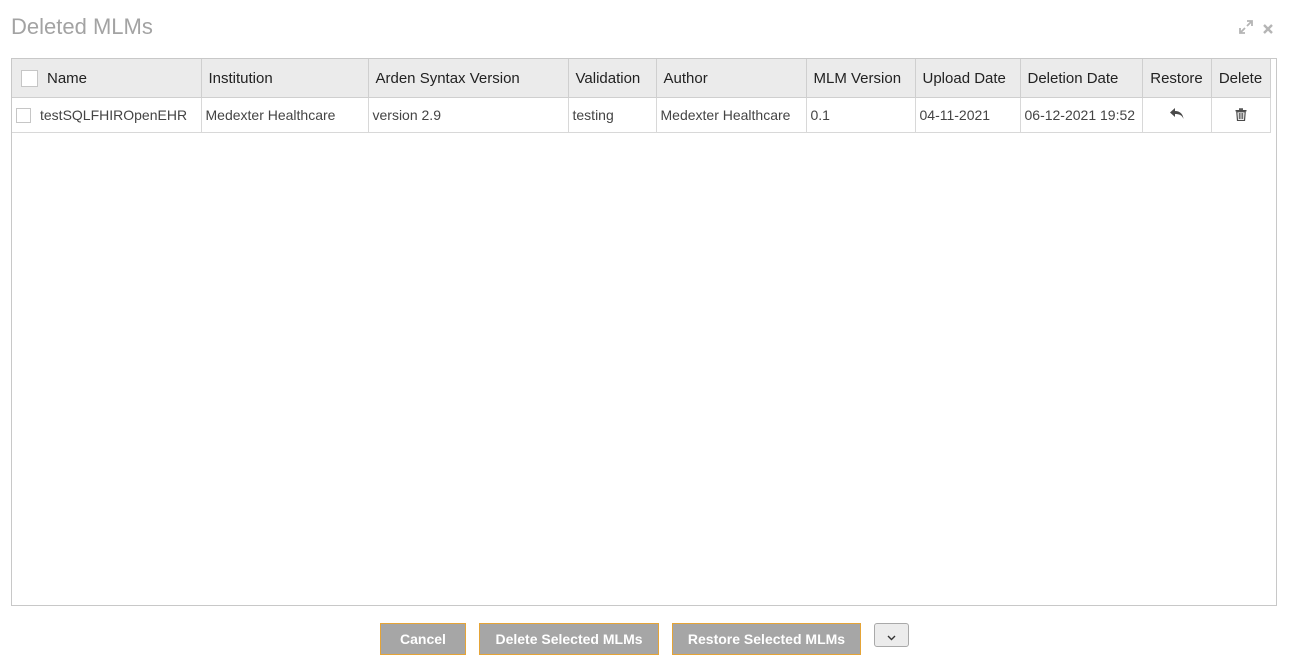  What do you see at coordinates (285, 78) in the screenshot?
I see `header-institution: Institution` at bounding box center [285, 78].